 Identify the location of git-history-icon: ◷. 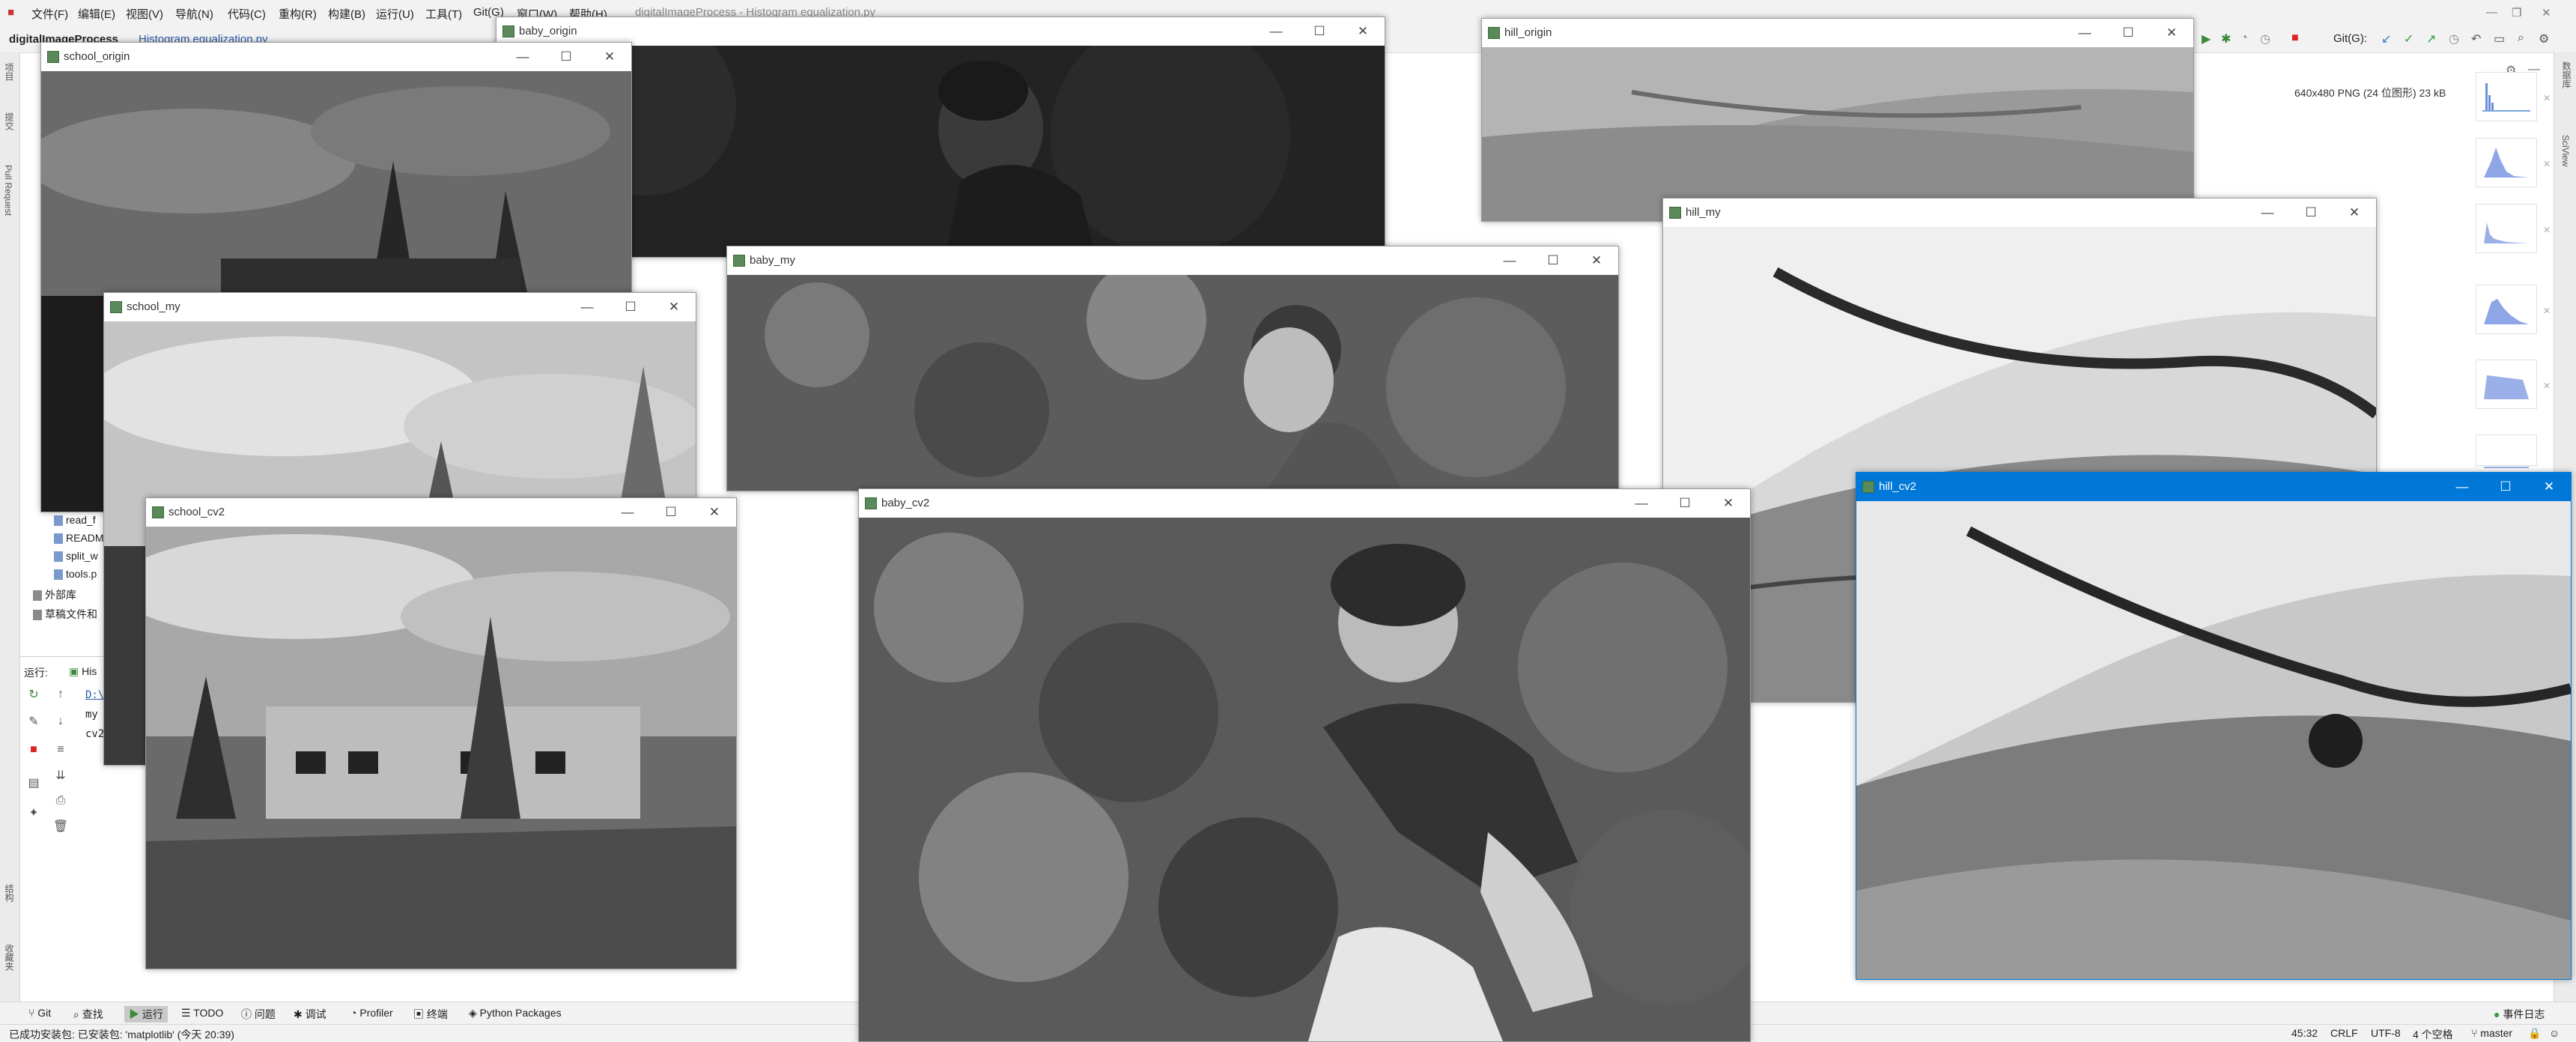
(2454, 38).